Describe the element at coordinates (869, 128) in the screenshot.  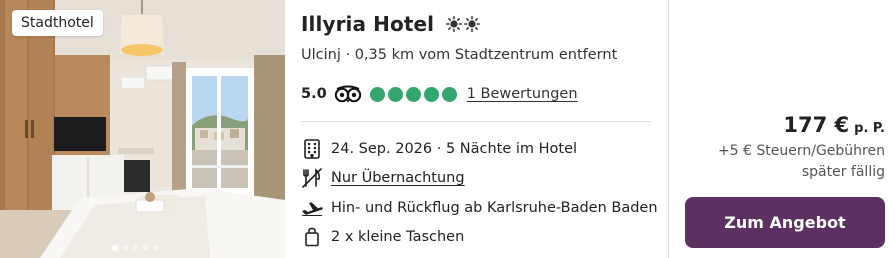
I see `price-per-person: p. P.` at that location.